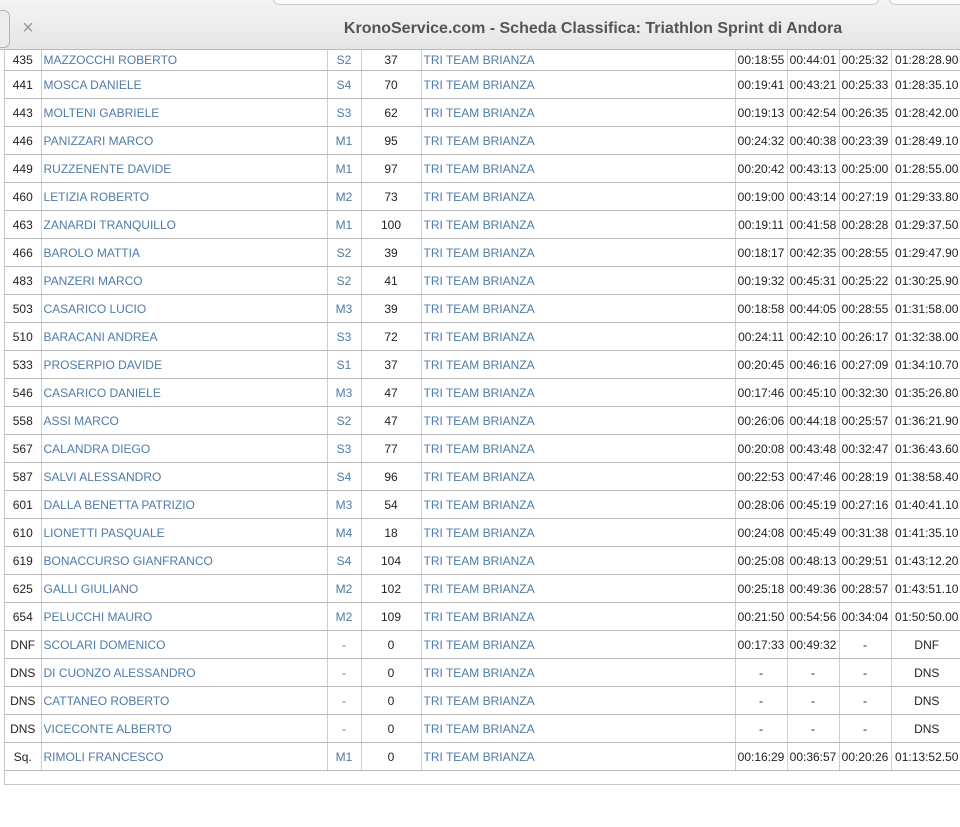 The width and height of the screenshot is (960, 827). What do you see at coordinates (344, 364) in the screenshot?
I see `category-link: S1` at bounding box center [344, 364].